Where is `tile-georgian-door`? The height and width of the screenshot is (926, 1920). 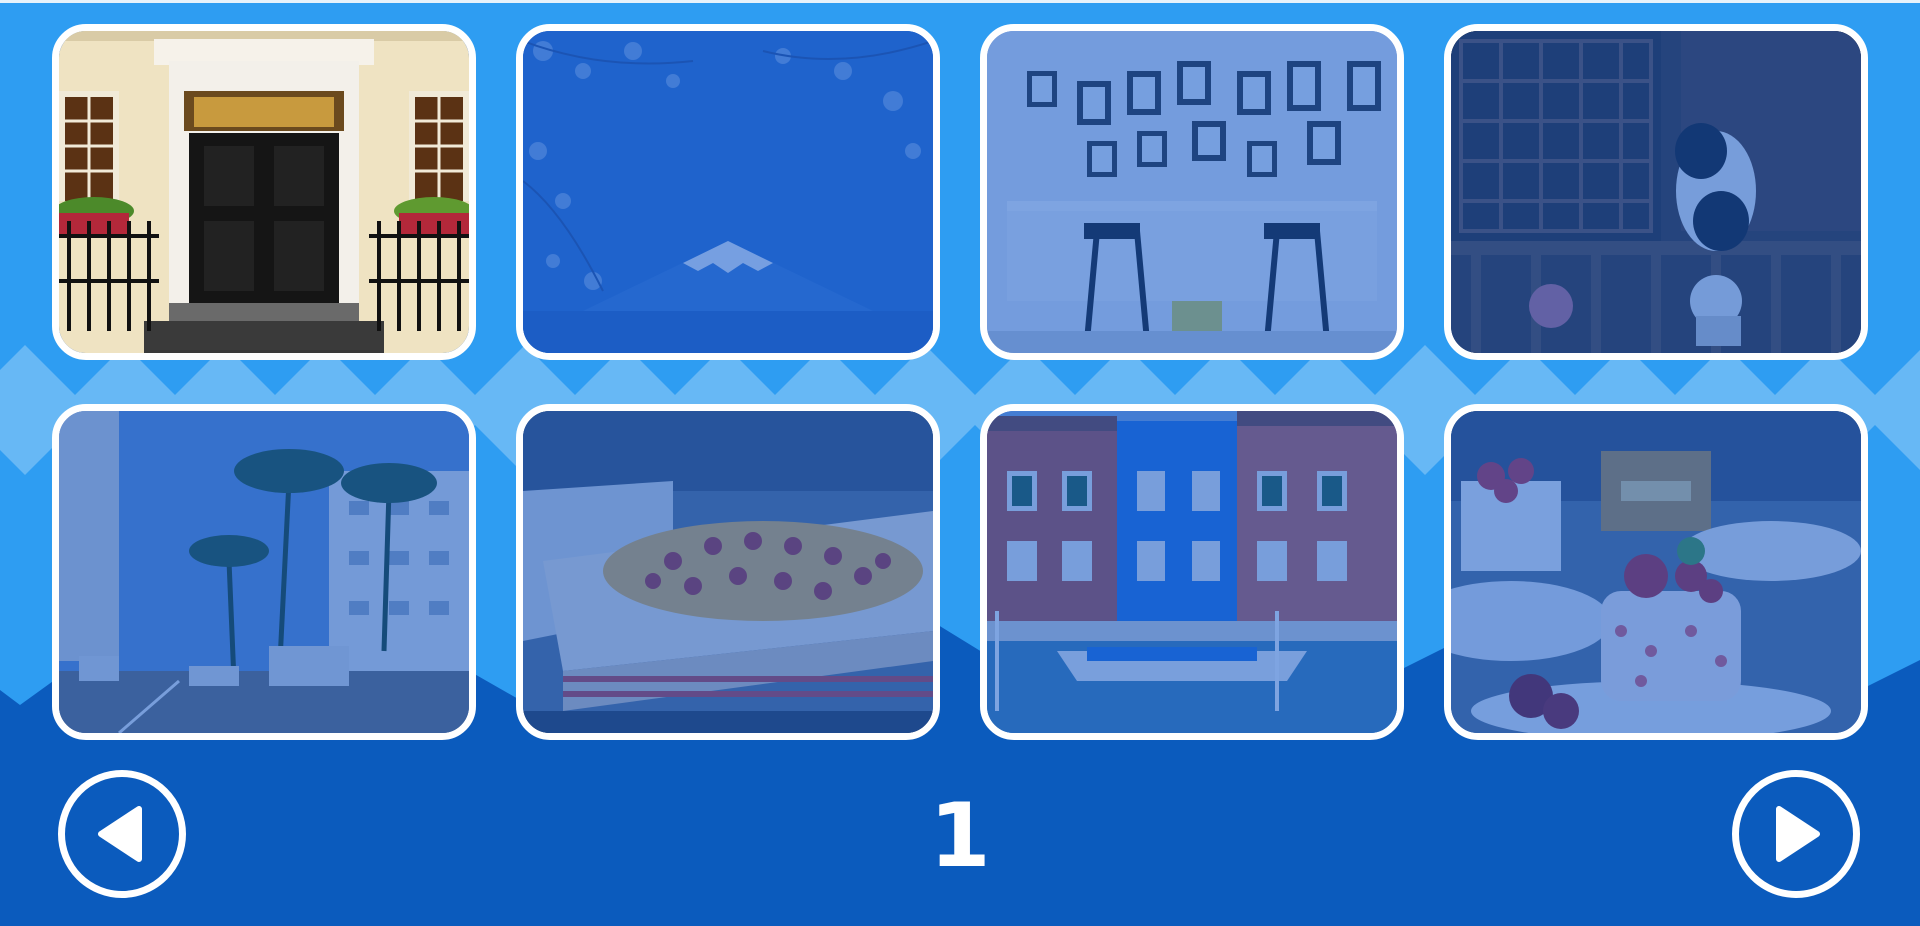 tile-georgian-door is located at coordinates (264, 192).